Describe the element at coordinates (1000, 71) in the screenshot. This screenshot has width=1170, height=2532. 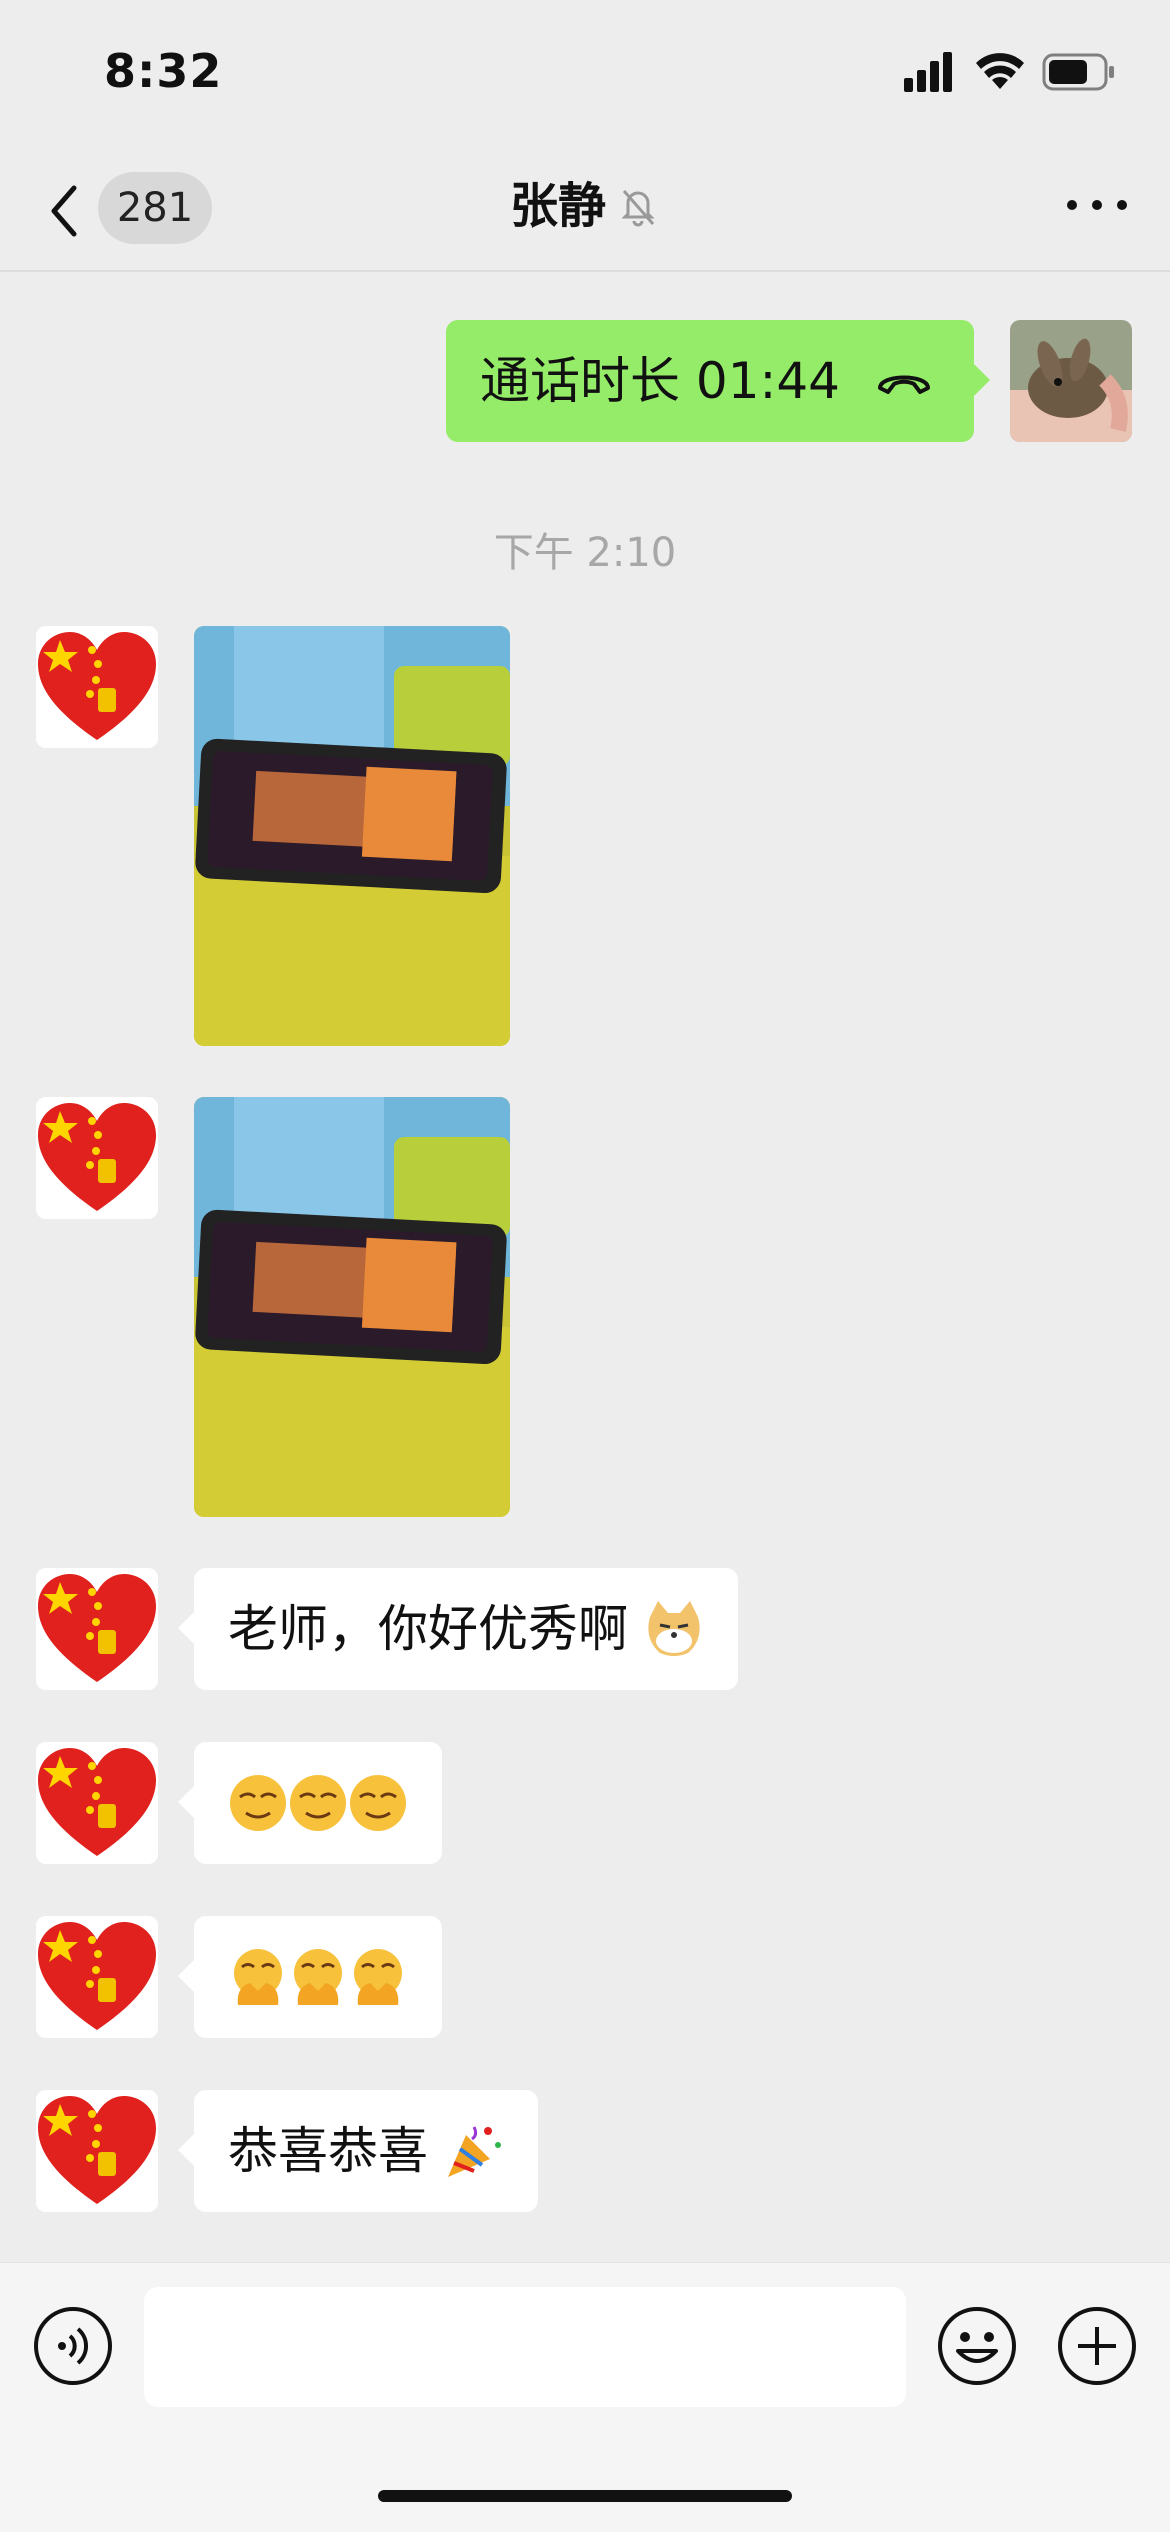
I see `wifi-icon` at that location.